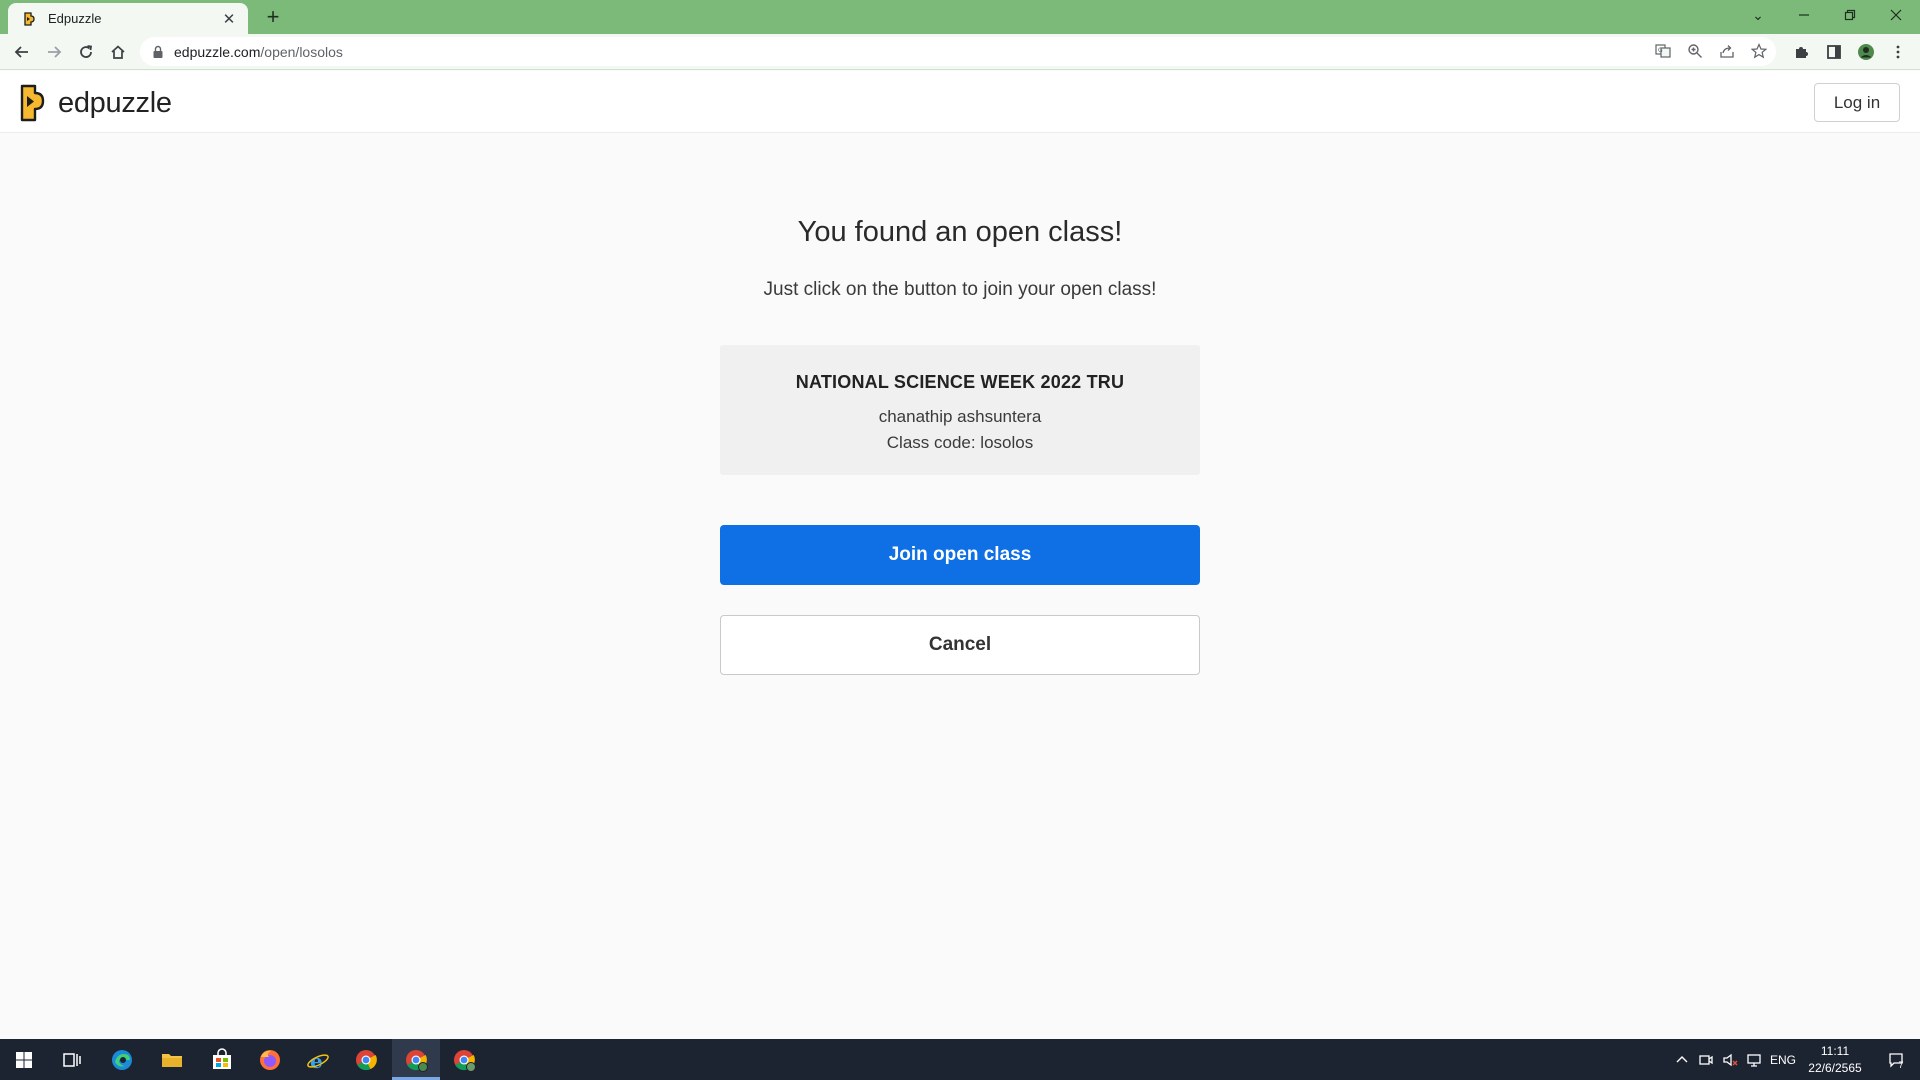  I want to click on folder-icon, so click(172, 1060).